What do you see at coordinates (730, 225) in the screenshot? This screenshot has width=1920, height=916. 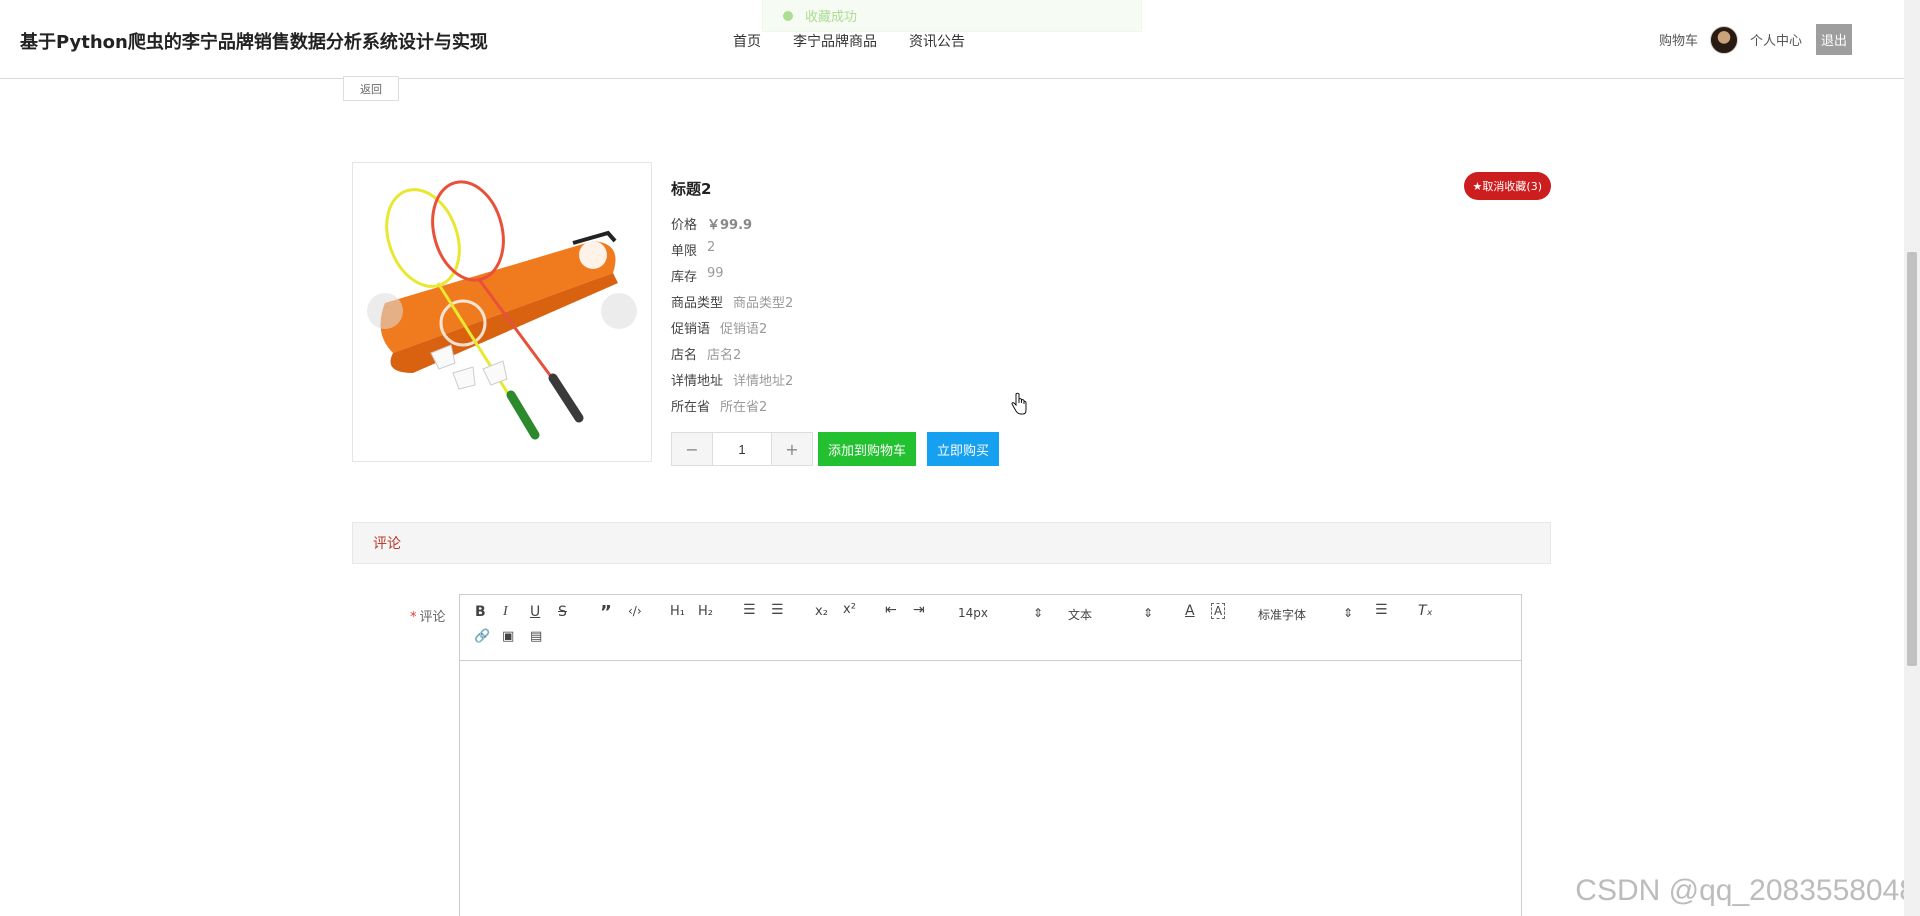 I see `attr-value: ￥99.9` at bounding box center [730, 225].